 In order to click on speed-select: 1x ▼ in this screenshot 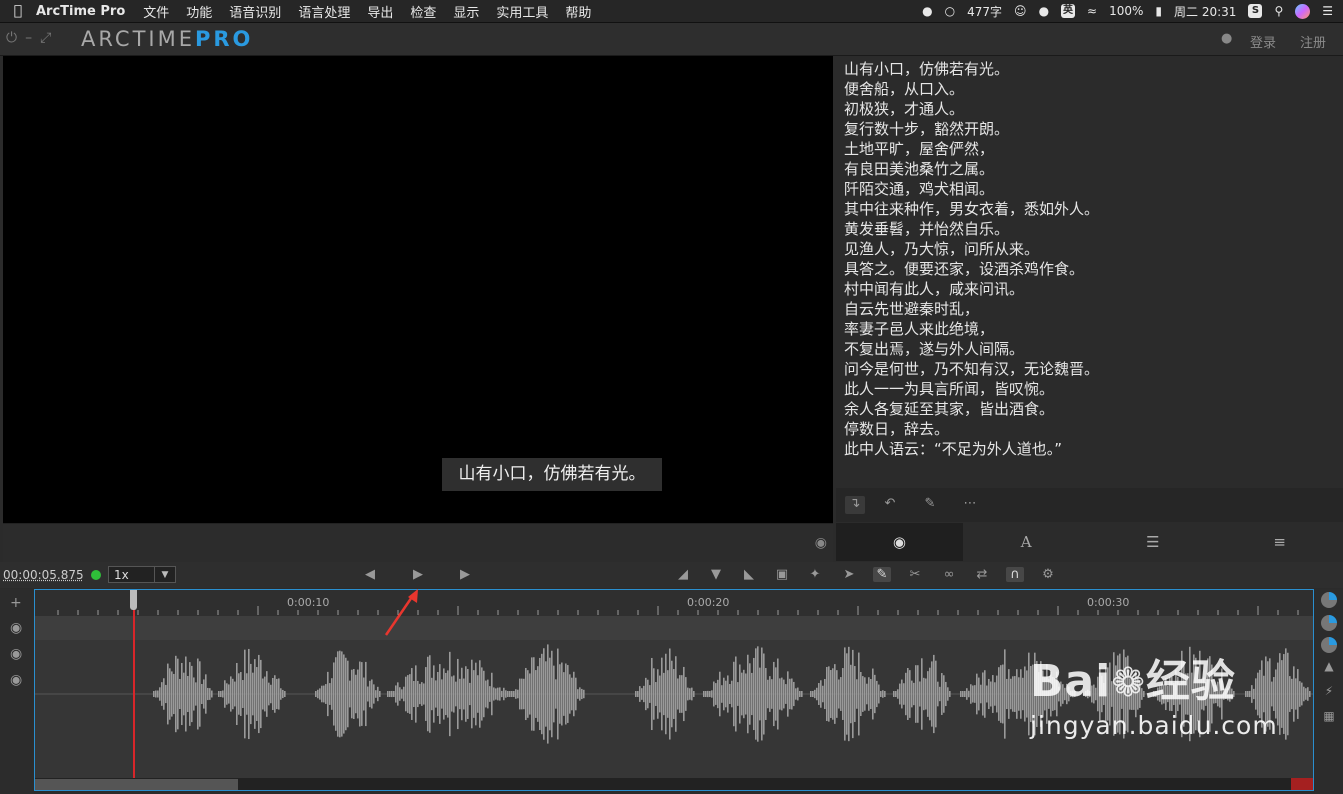, I will do `click(142, 574)`.